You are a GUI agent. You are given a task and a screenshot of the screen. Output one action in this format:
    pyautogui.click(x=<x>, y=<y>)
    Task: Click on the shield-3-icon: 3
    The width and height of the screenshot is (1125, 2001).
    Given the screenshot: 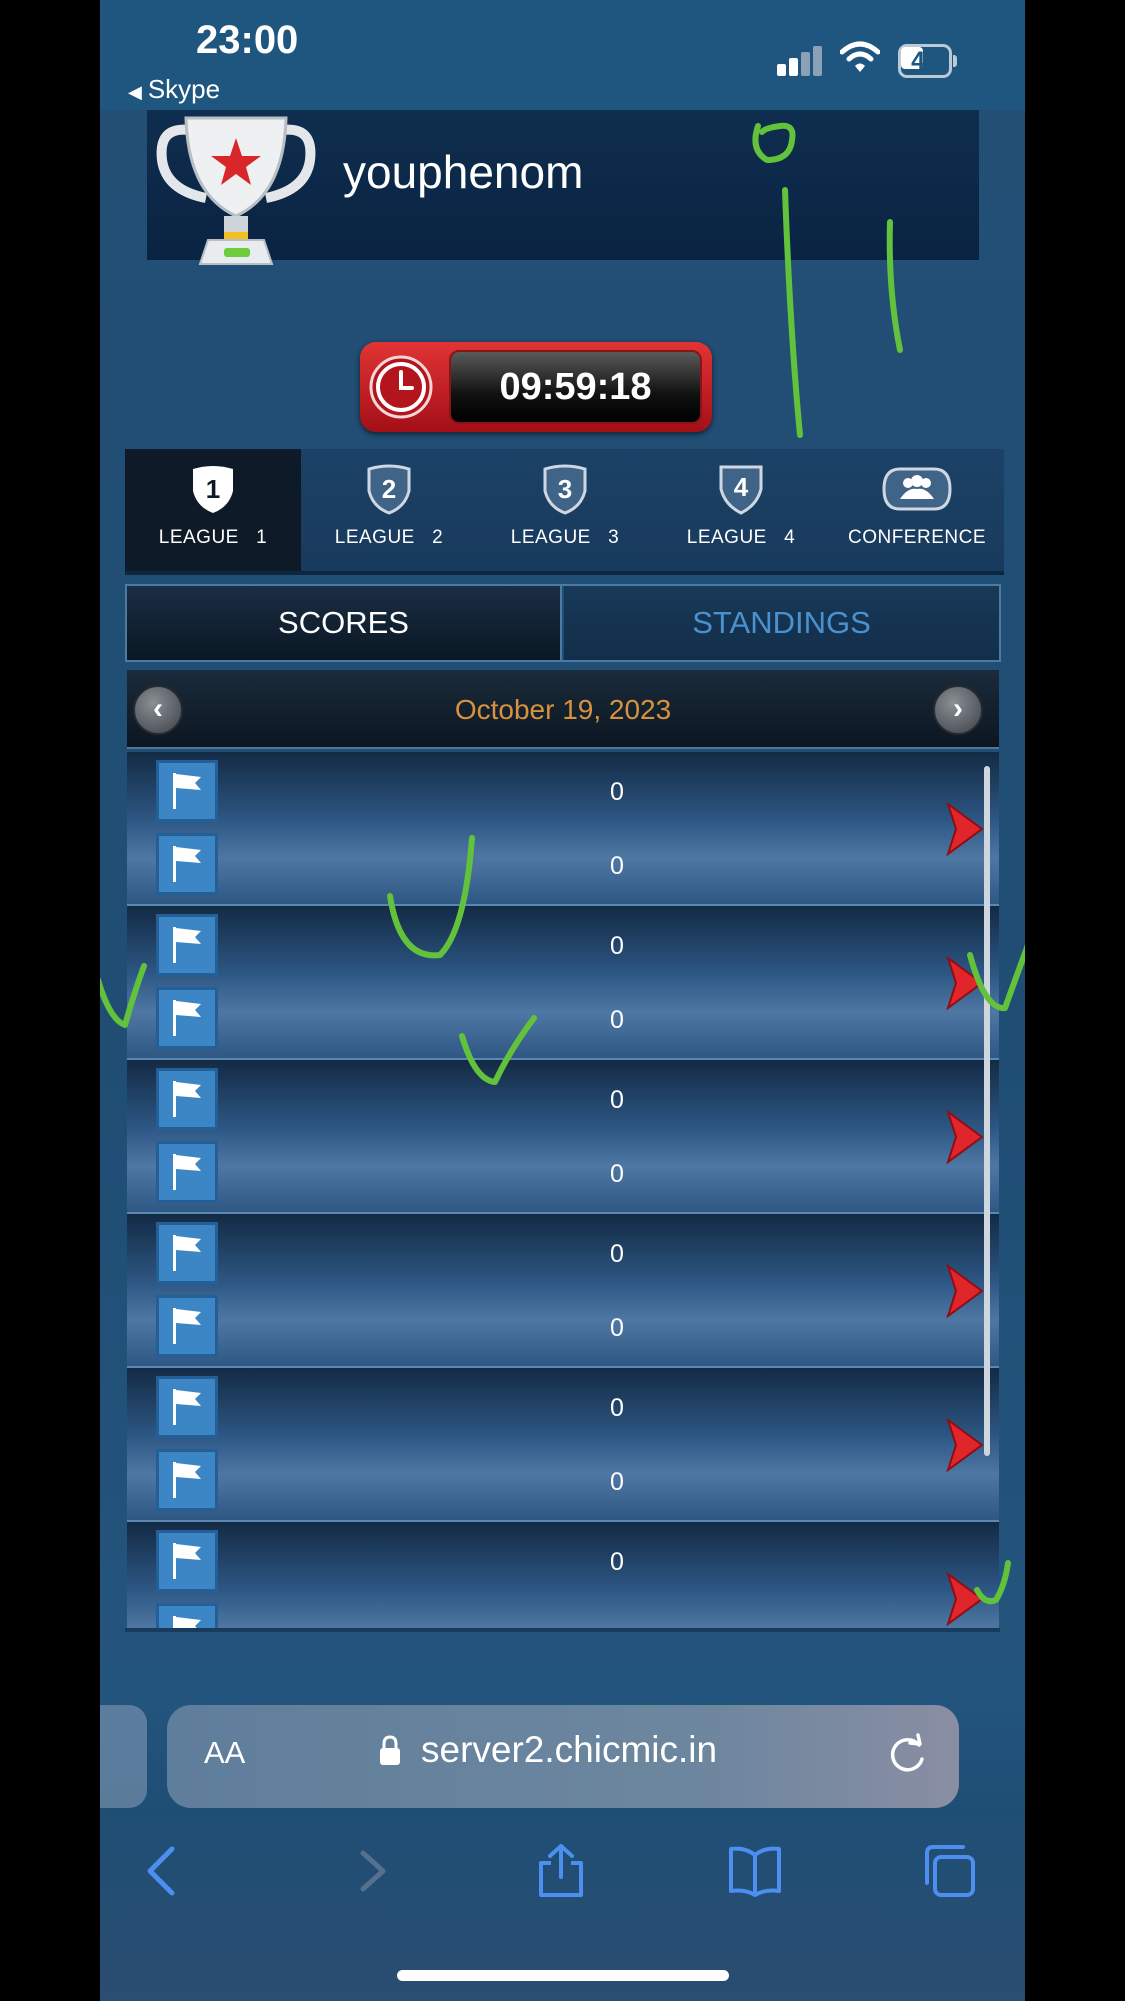 What is the action you would take?
    pyautogui.click(x=565, y=489)
    